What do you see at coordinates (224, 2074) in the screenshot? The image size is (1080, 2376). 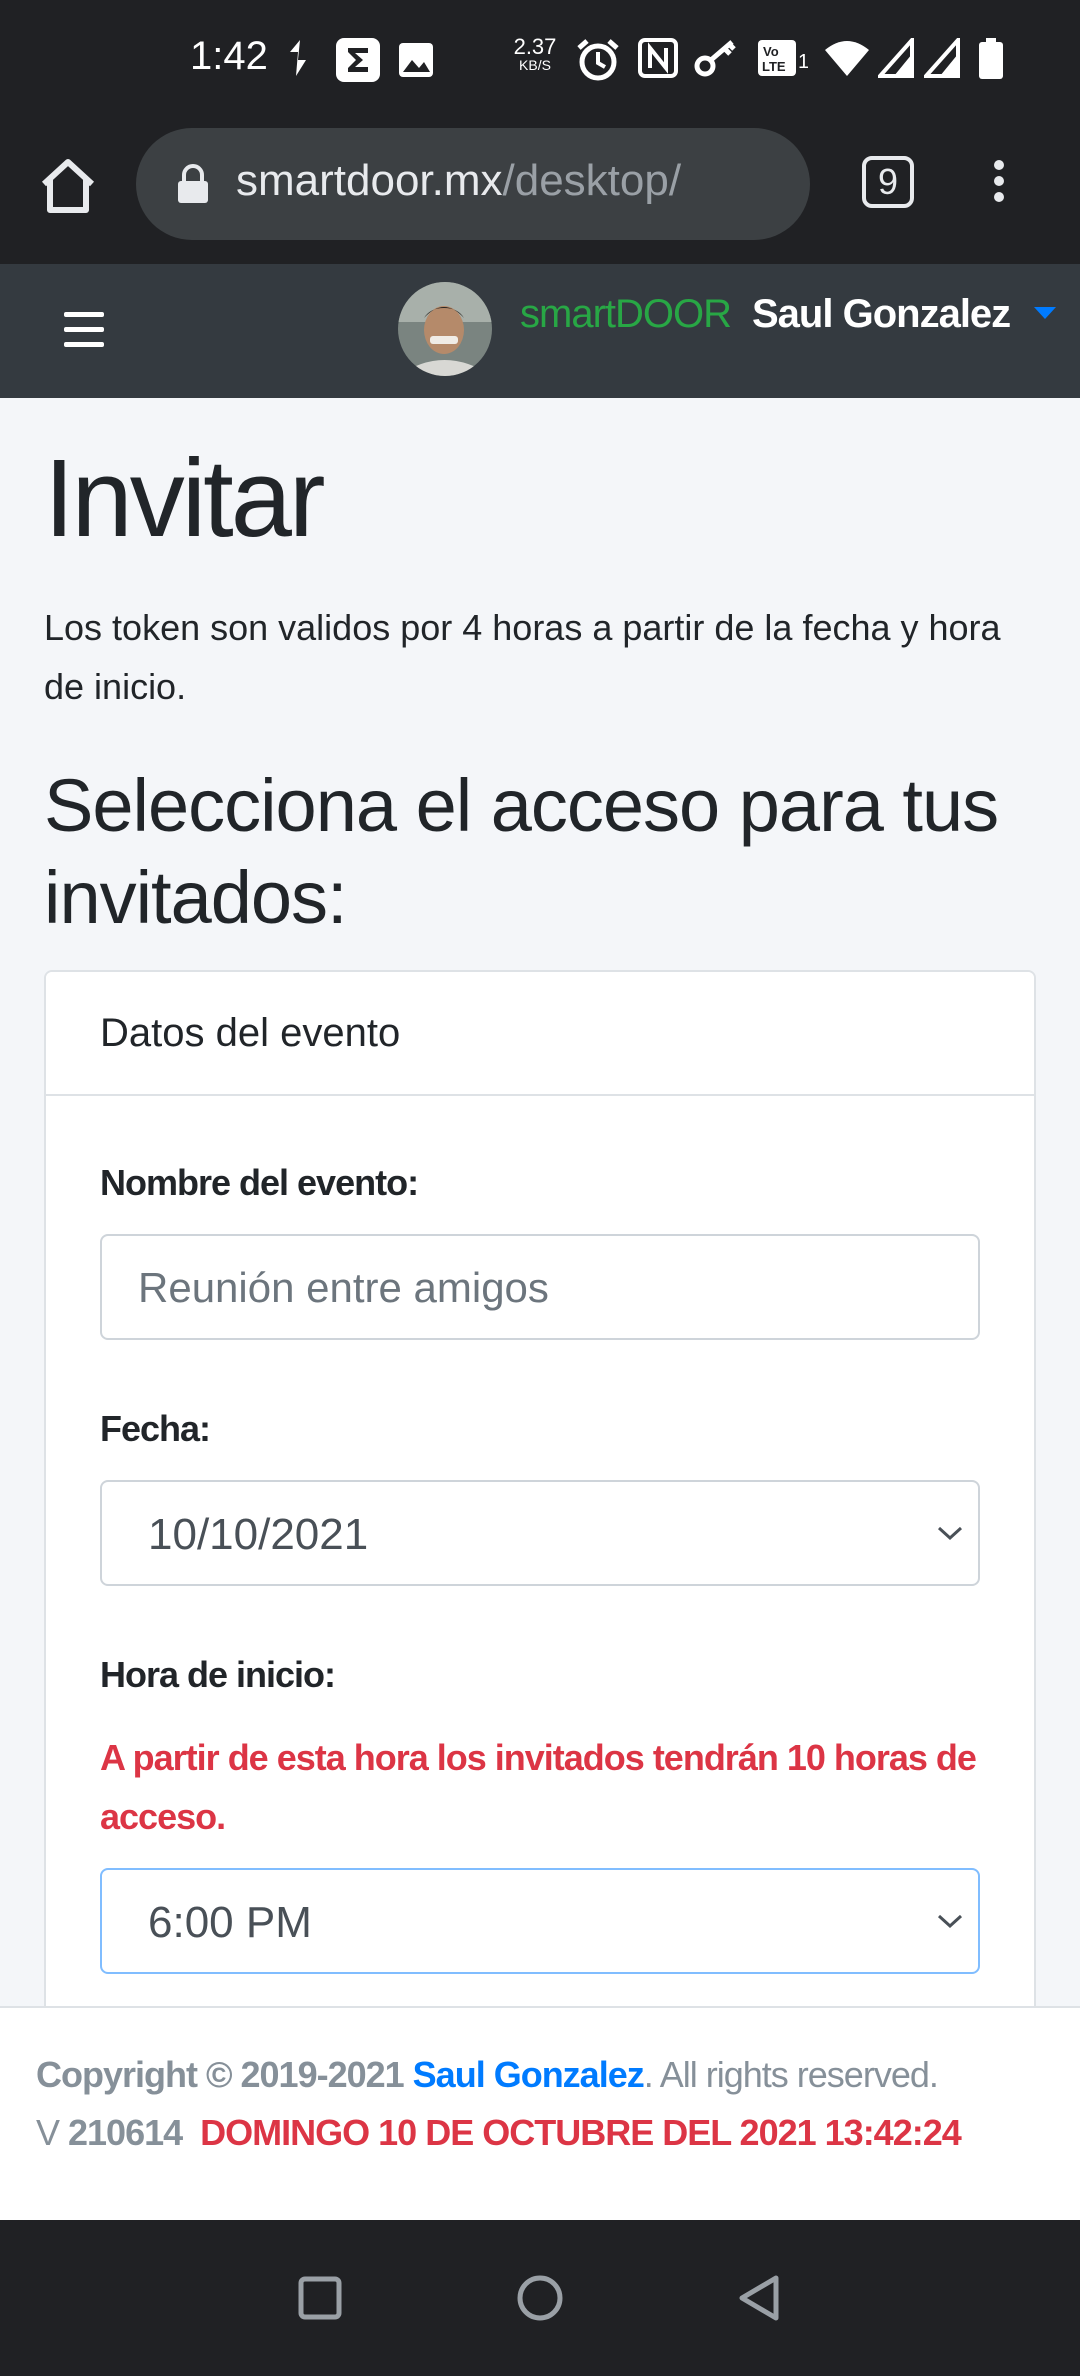 I see `copyright-text: Copyright © 2019-2021` at bounding box center [224, 2074].